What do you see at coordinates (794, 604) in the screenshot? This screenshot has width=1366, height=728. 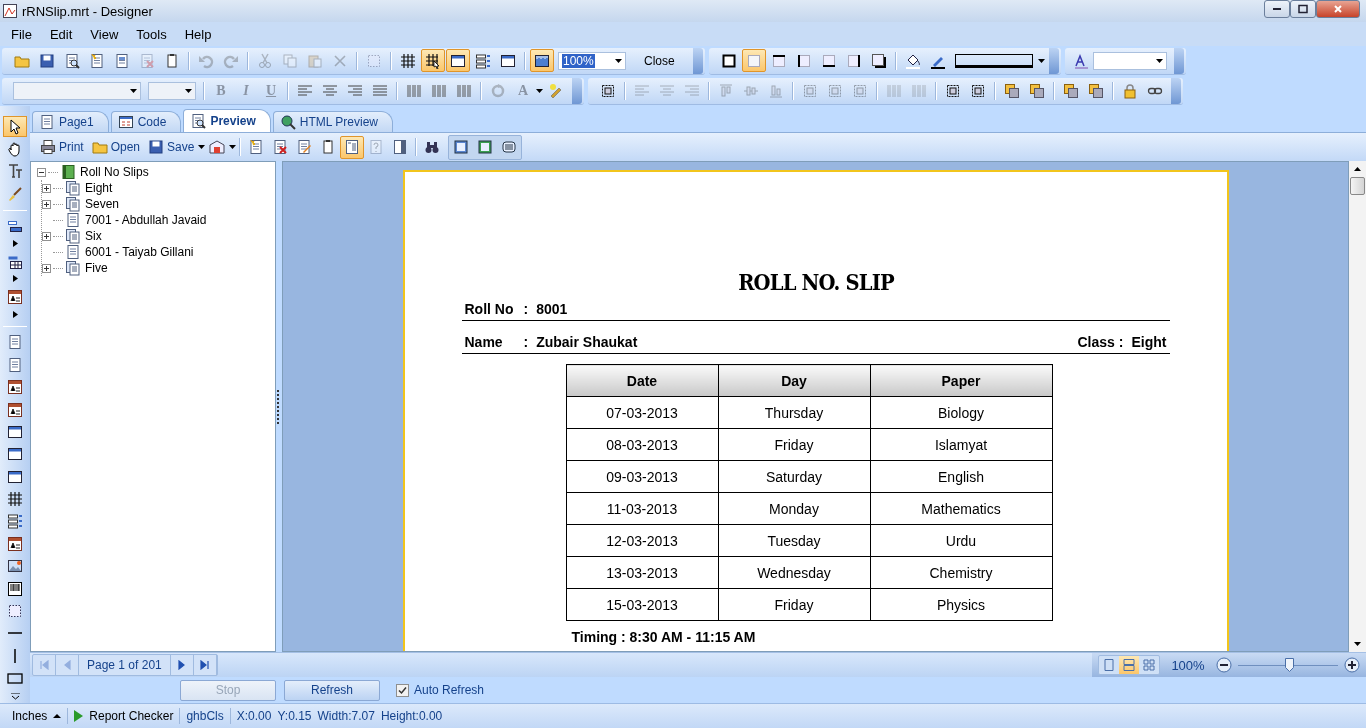 I see `table-cell: Friday` at bounding box center [794, 604].